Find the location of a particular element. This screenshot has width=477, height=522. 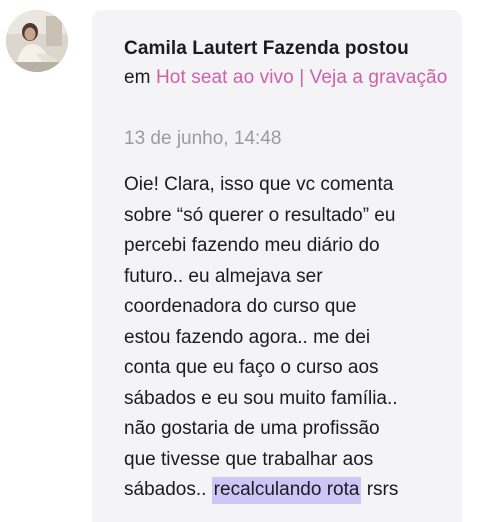

body-line: estou fazendo agora.. me dei is located at coordinates (247, 337).